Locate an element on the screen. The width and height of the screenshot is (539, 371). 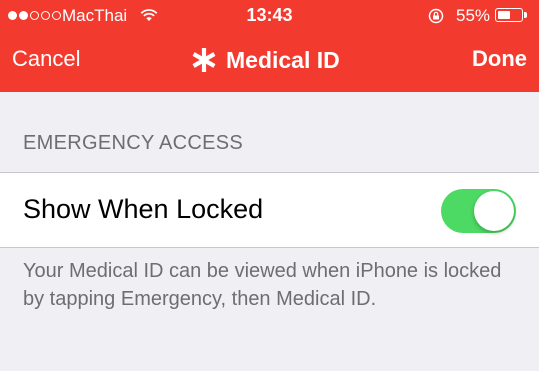
toggle-knob is located at coordinates (494, 211).